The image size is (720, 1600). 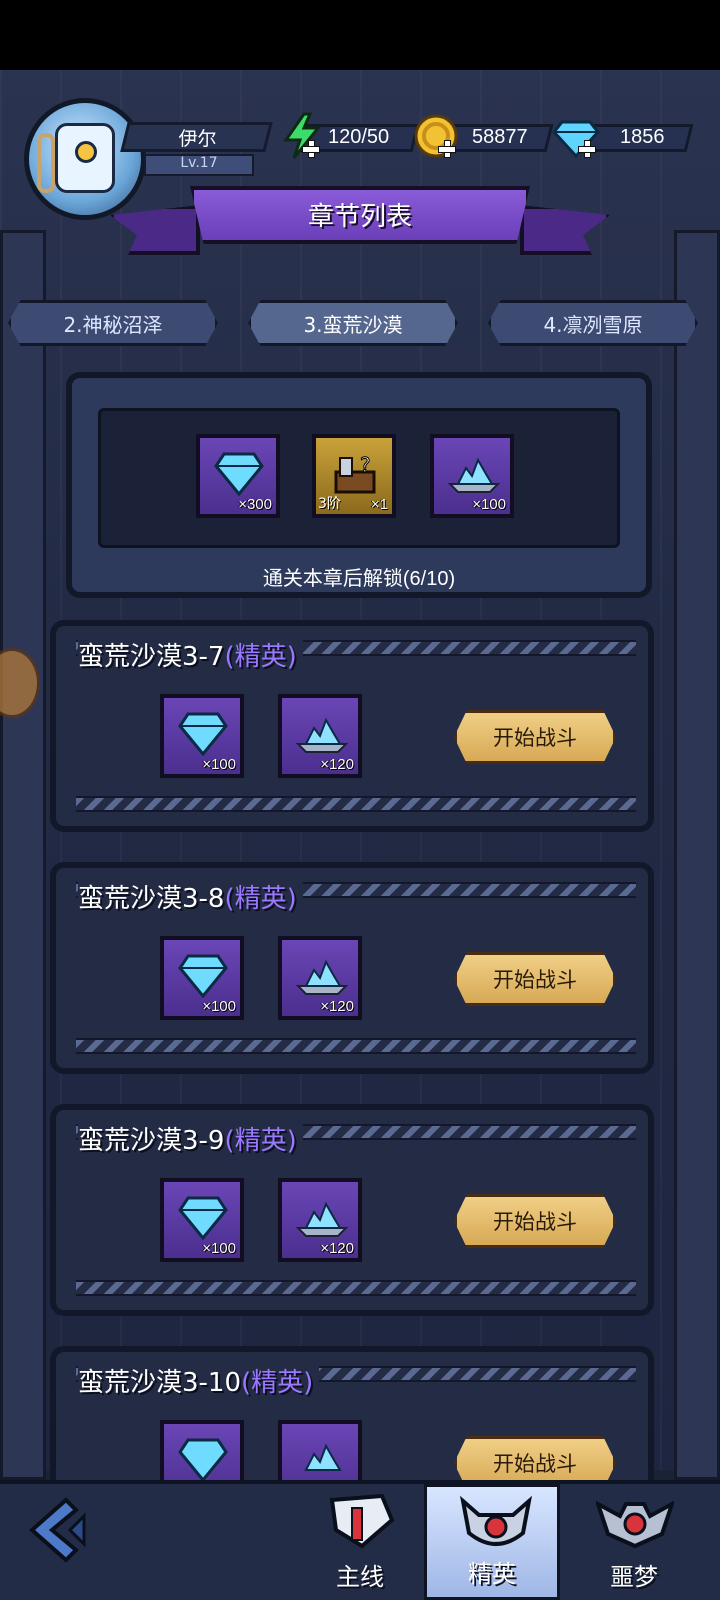 What do you see at coordinates (197, 139) in the screenshot?
I see `player-name: 伊尔` at bounding box center [197, 139].